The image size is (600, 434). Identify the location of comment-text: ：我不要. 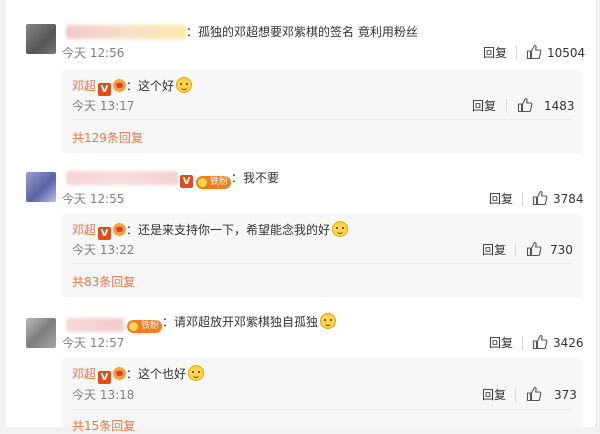
(255, 178).